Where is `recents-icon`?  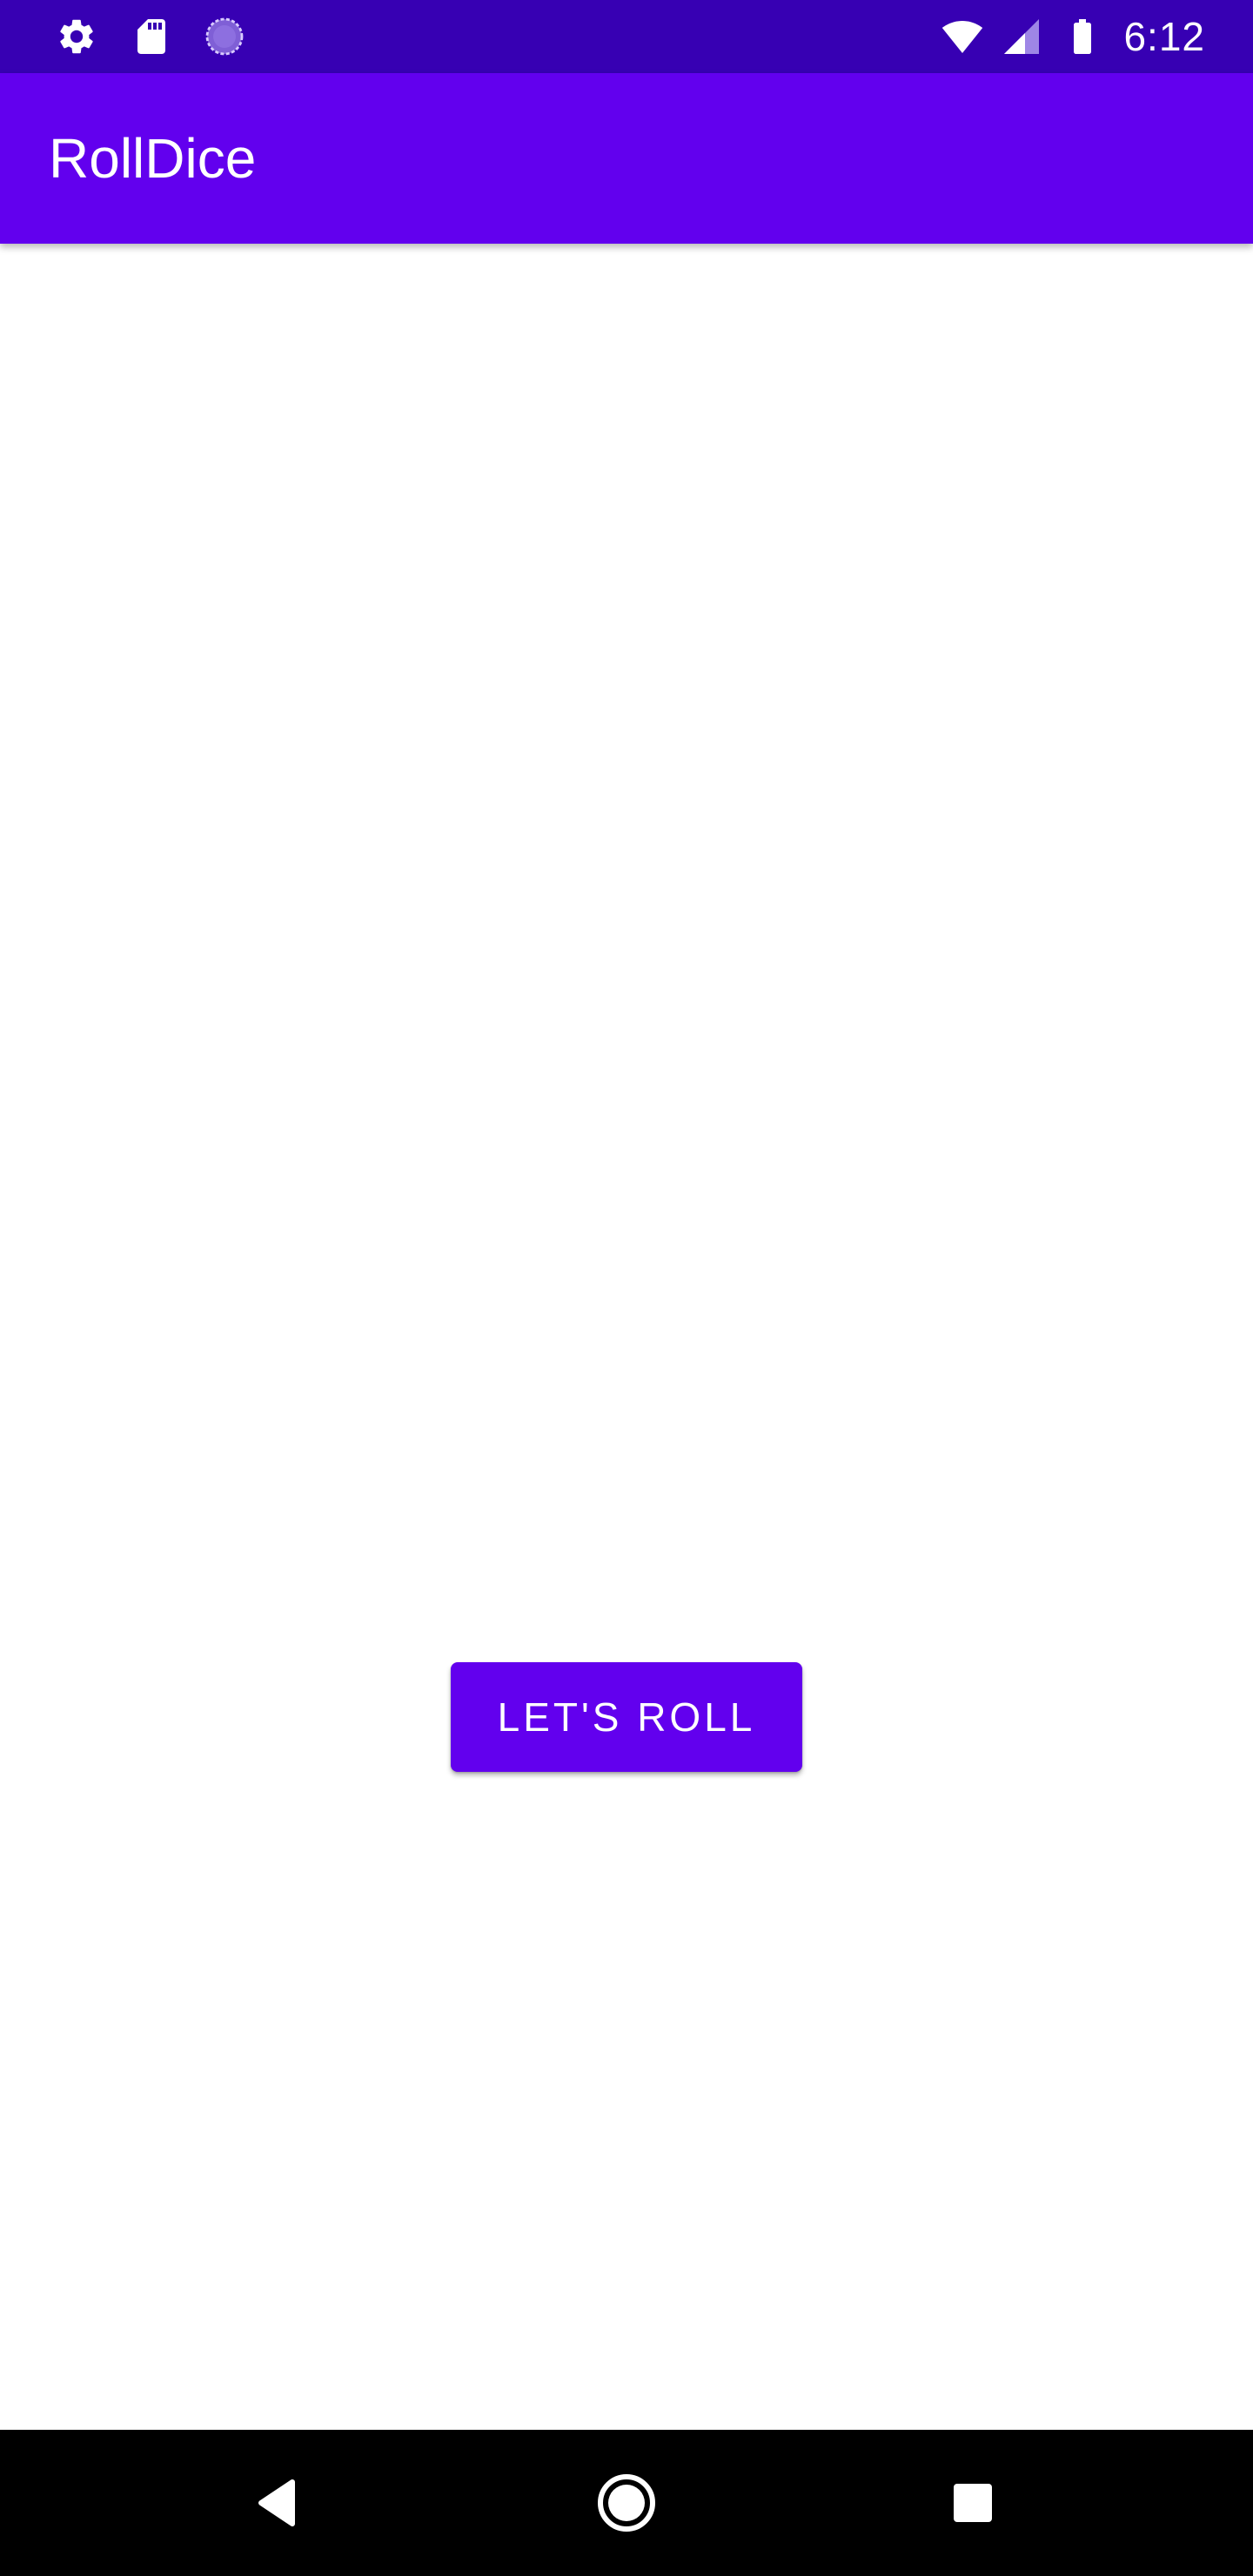 recents-icon is located at coordinates (973, 2503).